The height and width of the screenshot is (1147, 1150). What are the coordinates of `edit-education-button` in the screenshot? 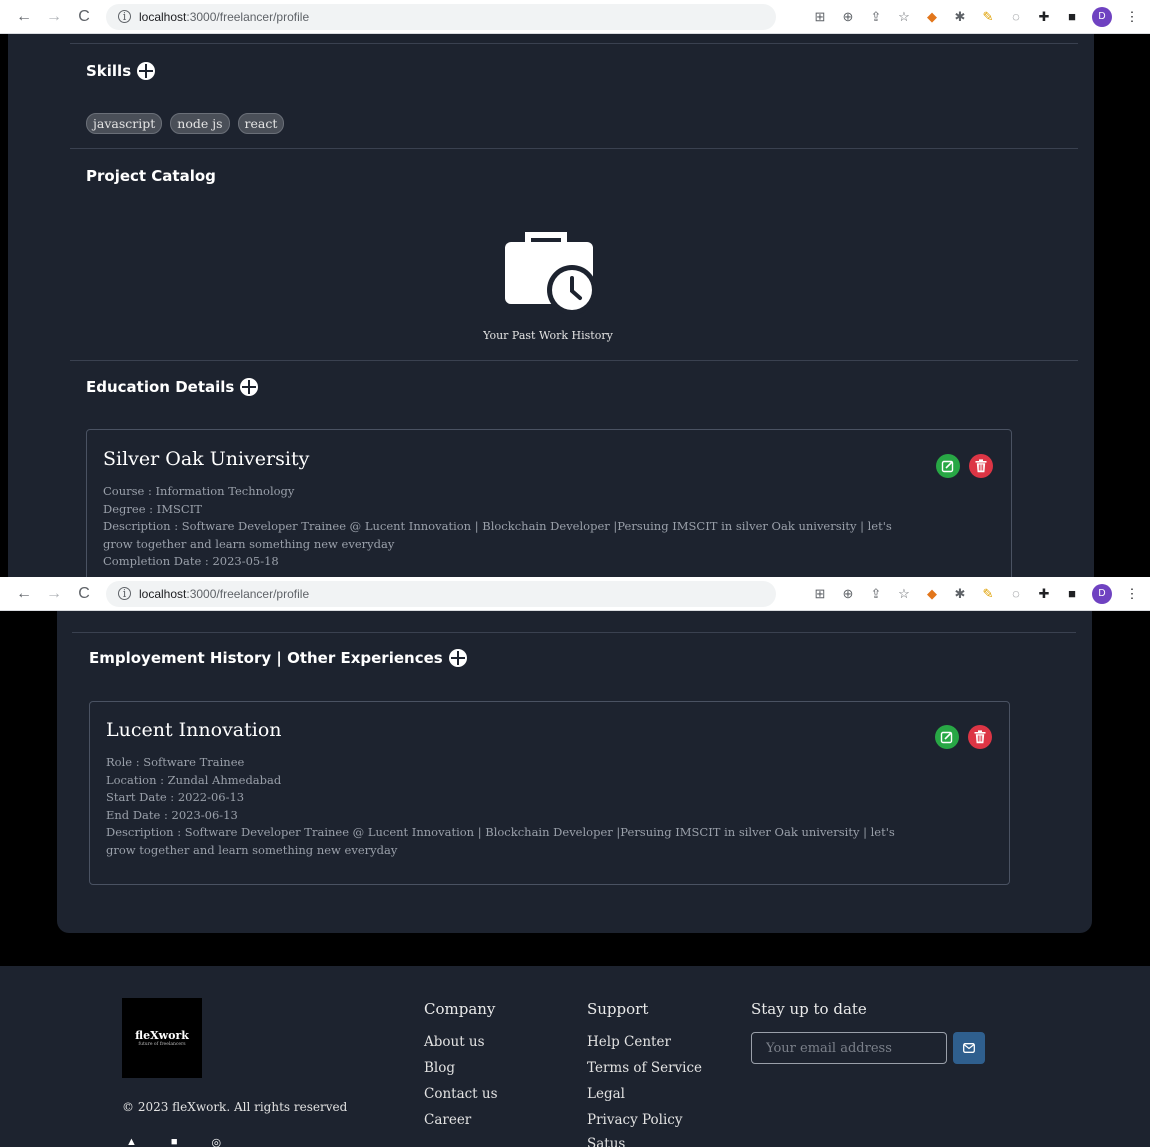 It's located at (948, 466).